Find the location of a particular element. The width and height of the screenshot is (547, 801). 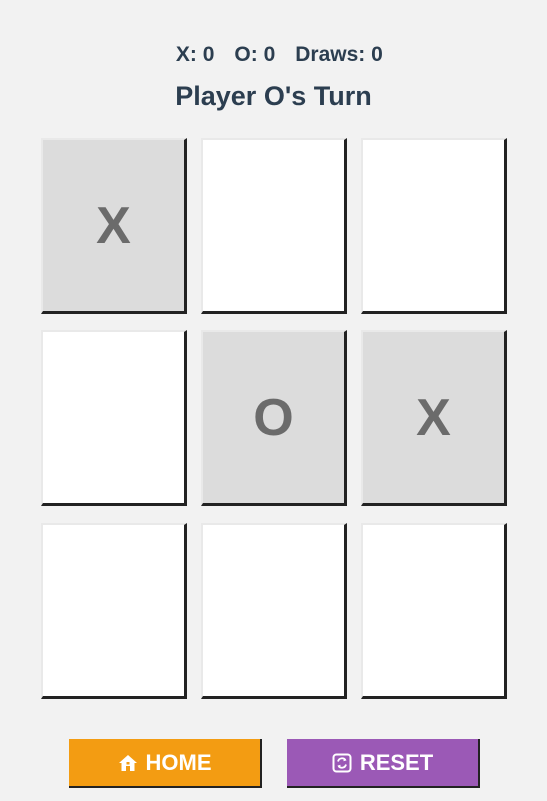

x-score: X: 0 is located at coordinates (195, 55).